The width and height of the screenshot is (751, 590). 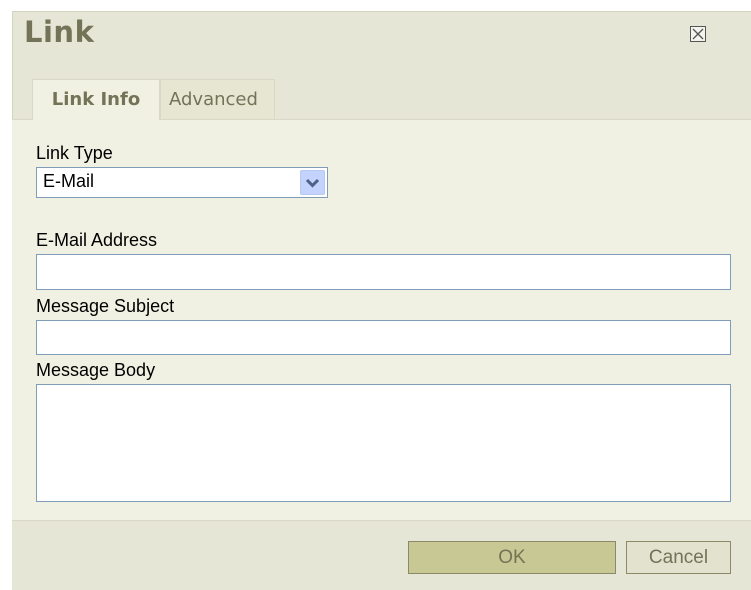 I want to click on message-body-label: Message Body, so click(x=96, y=370).